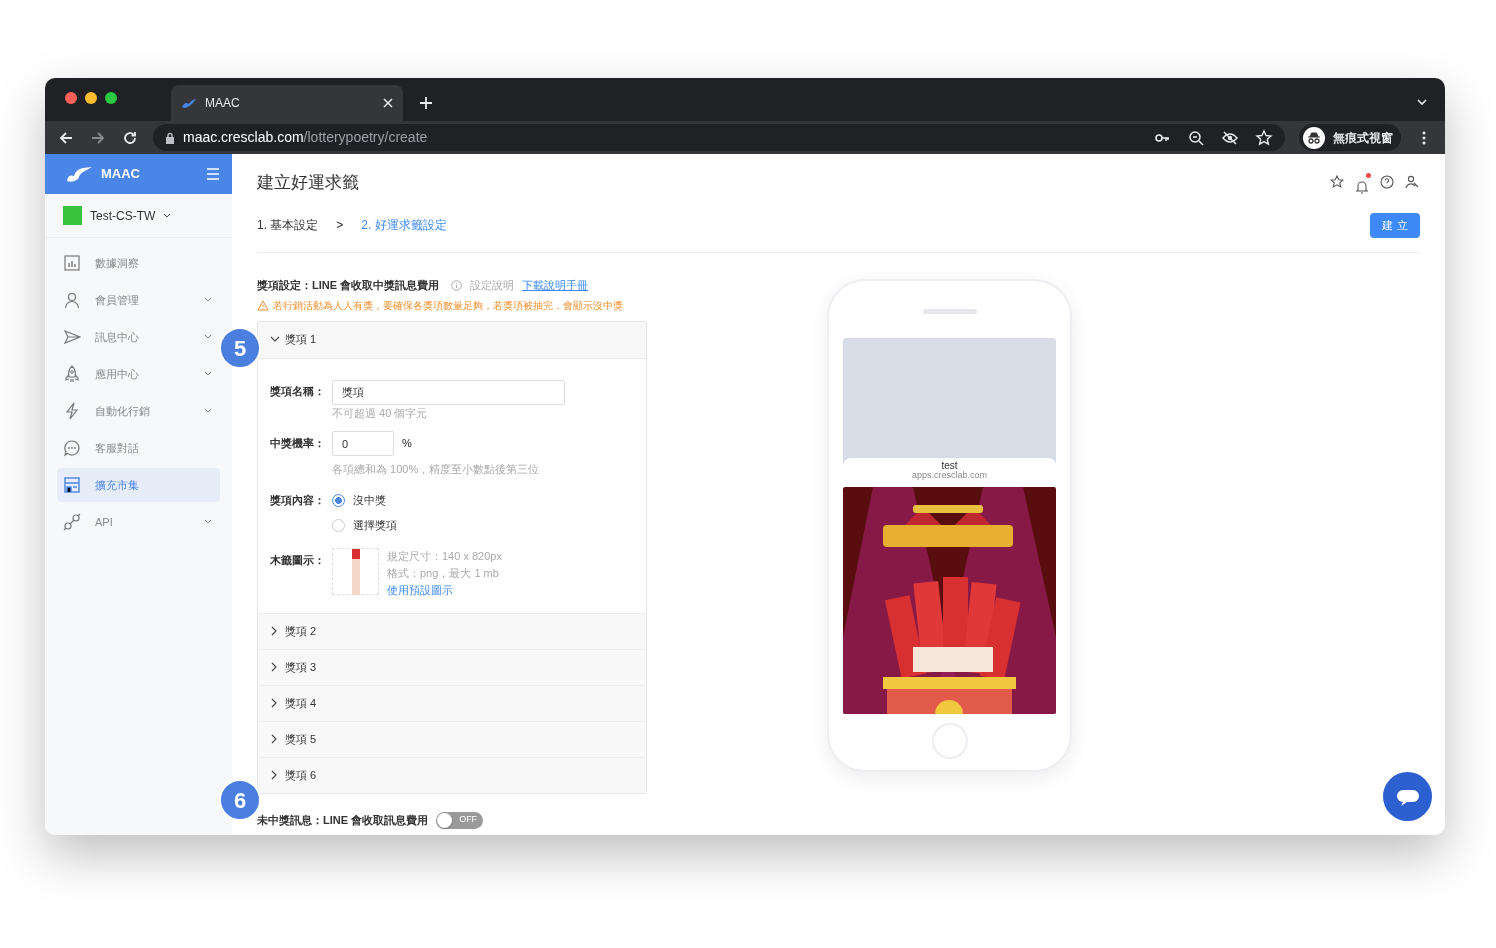 The image size is (1496, 948). Describe the element at coordinates (306, 137) in the screenshot. I see `url-text: maac.cresclab.com/lotterypoetry/create` at that location.